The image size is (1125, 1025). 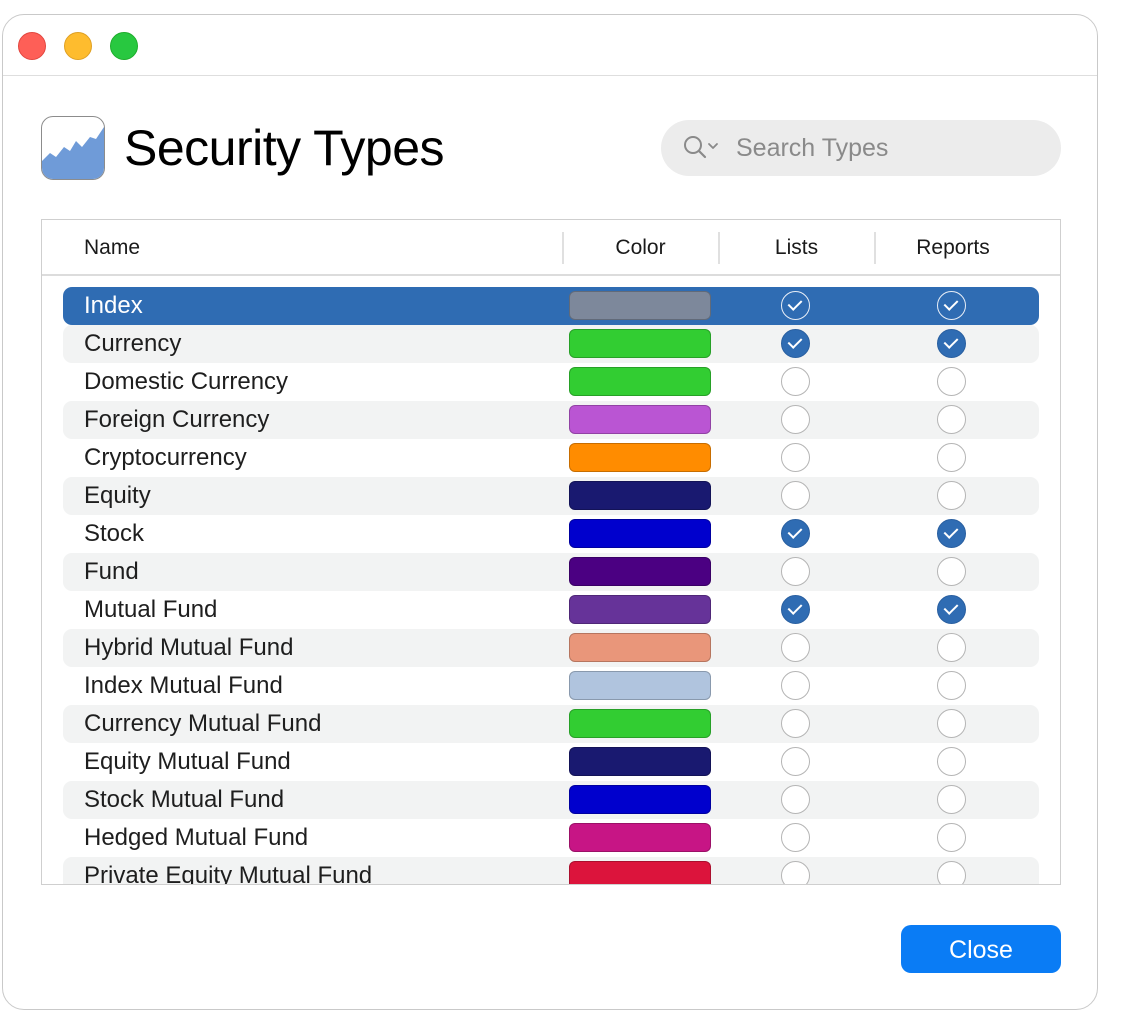 I want to click on table-row: Cryptocurrency, so click(x=551, y=458).